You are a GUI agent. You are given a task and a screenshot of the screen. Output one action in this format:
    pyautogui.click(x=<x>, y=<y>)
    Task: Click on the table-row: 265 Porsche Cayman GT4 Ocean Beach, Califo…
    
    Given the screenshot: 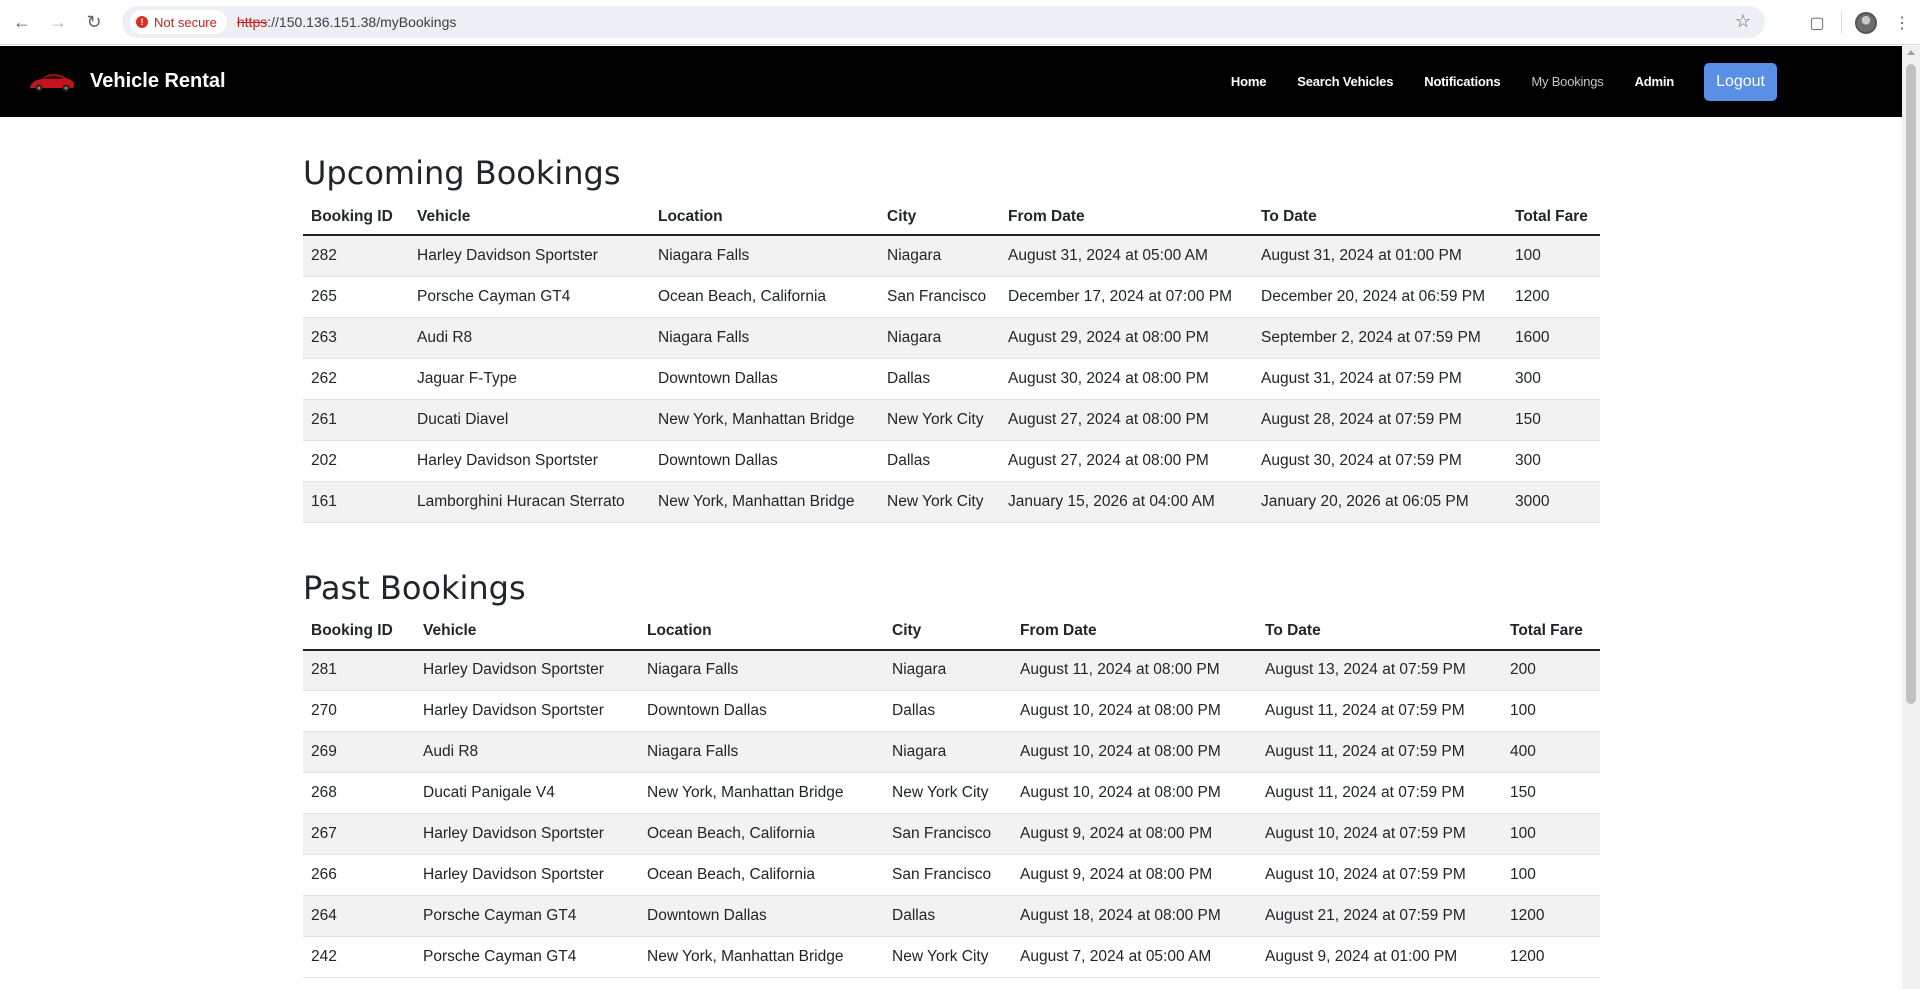 What is the action you would take?
    pyautogui.click(x=951, y=297)
    